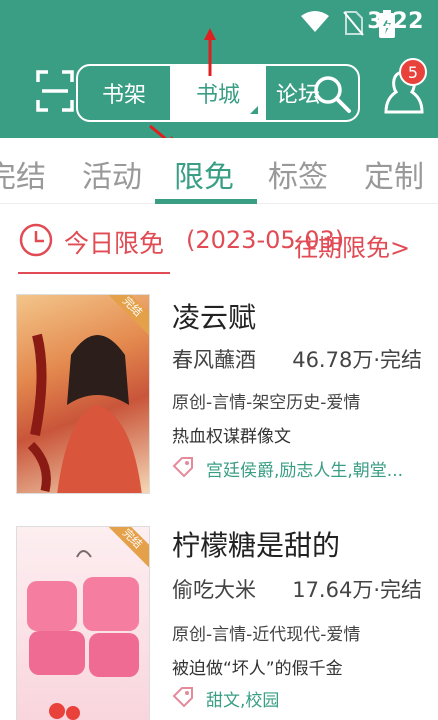 Image resolution: width=438 pixels, height=720 pixels. I want to click on book-stats: 17.64万·完结, so click(357, 590).